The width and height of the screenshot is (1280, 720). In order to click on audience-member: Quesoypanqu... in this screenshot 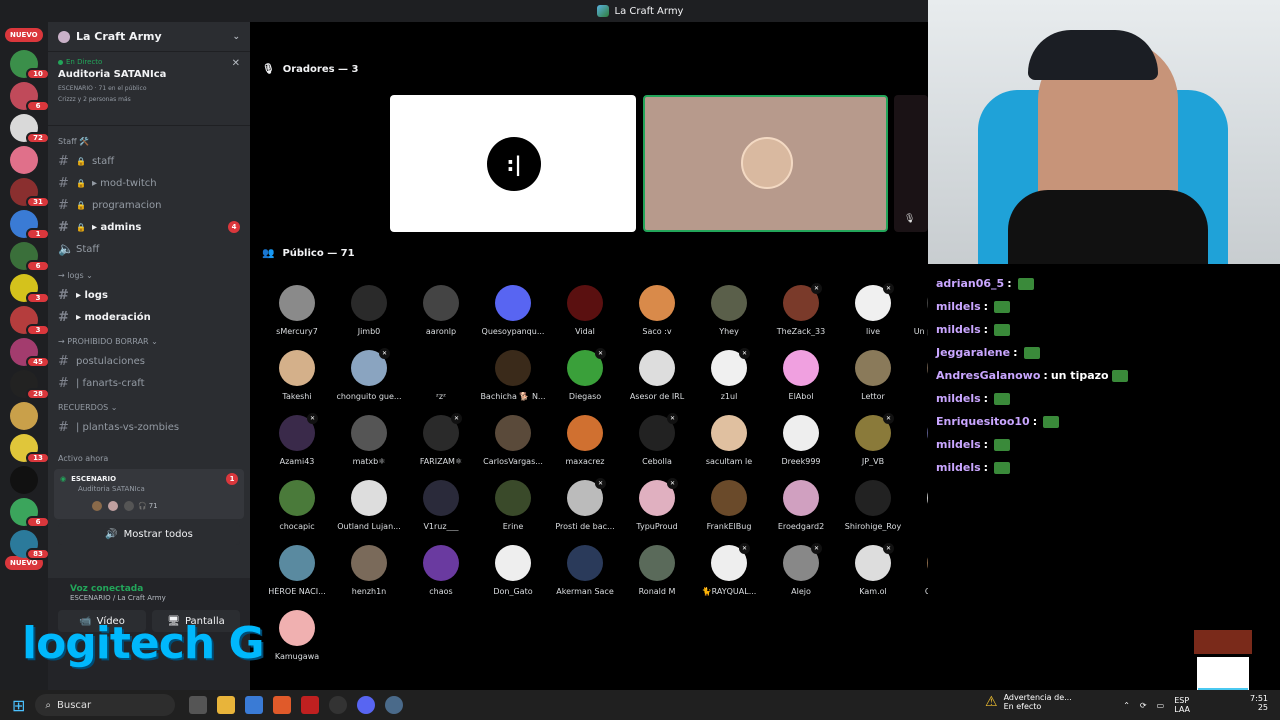, I will do `click(513, 310)`.